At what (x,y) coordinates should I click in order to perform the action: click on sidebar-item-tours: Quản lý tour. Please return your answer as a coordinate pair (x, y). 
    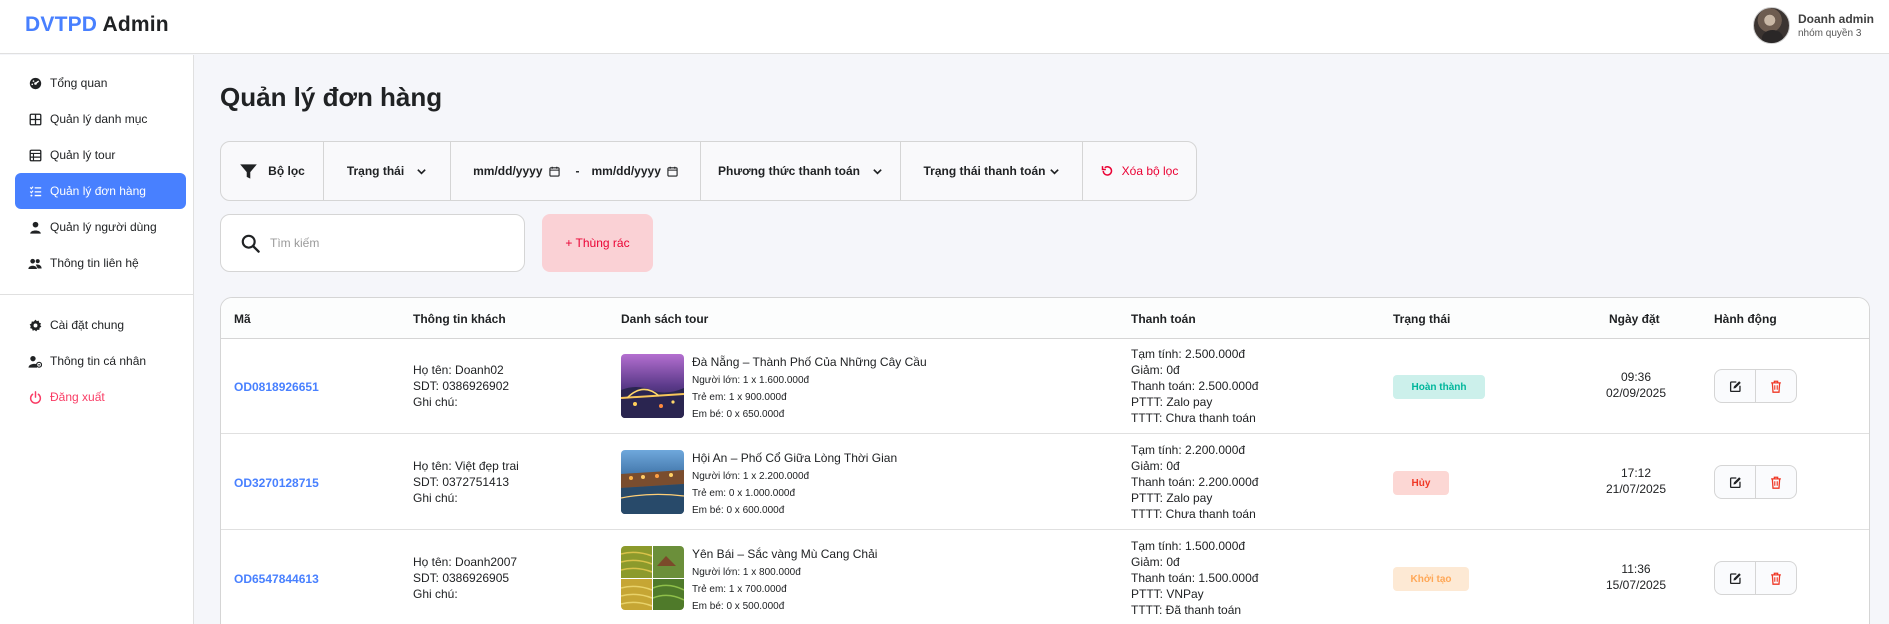
    Looking at the image, I should click on (100, 155).